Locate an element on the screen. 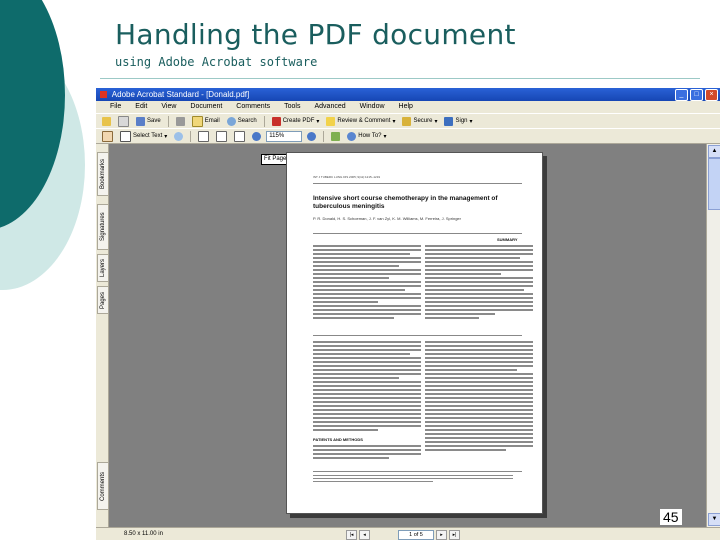  select-text-button: Select Text ▾ is located at coordinates (143, 136).